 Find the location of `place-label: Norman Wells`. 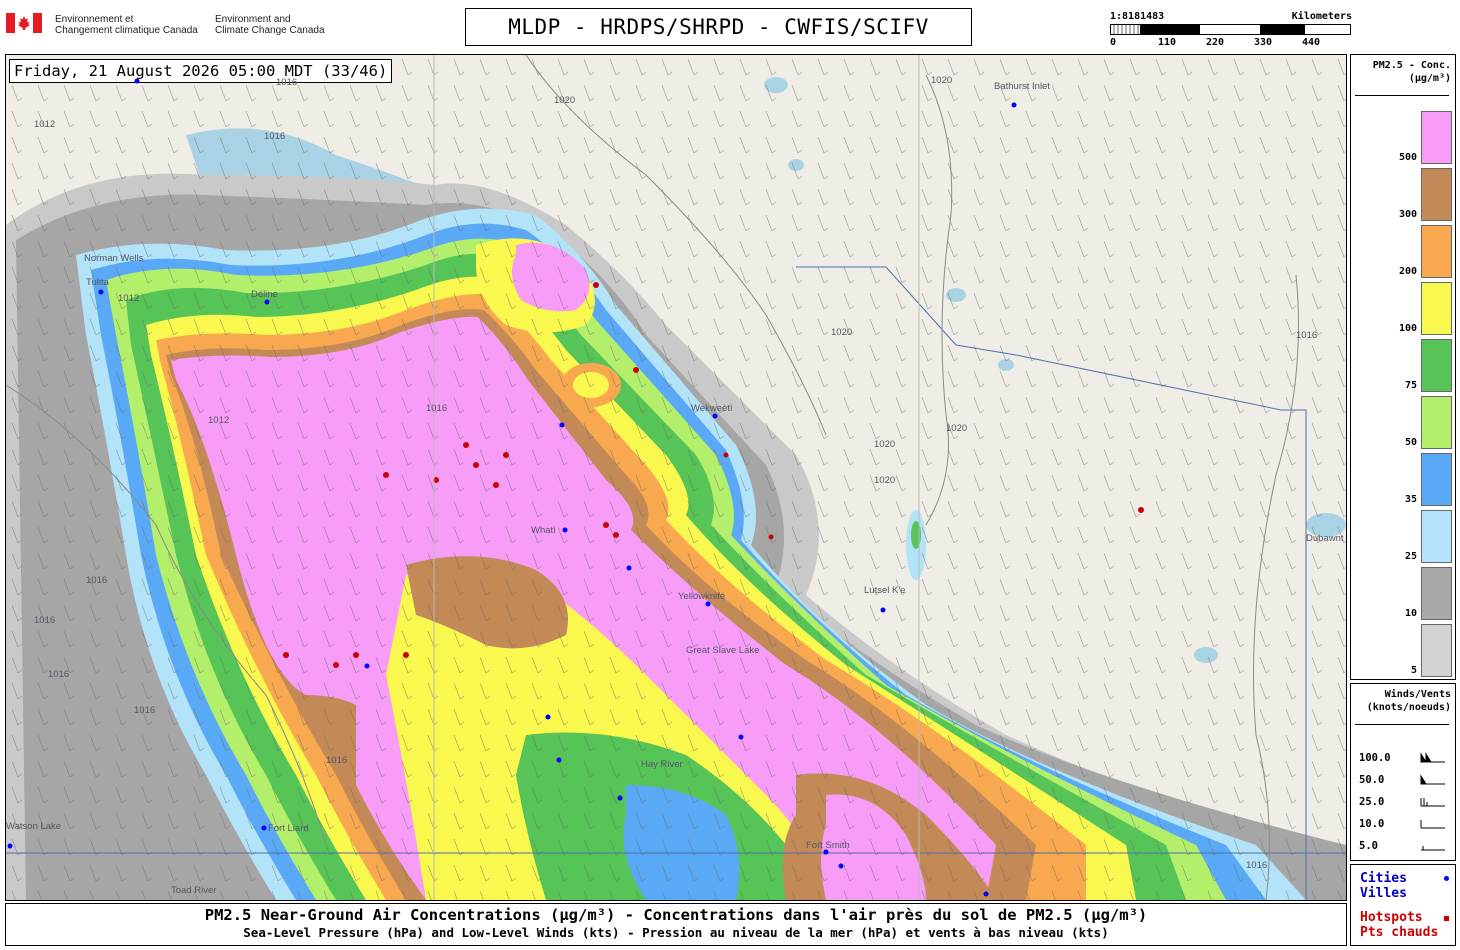

place-label: Norman Wells is located at coordinates (114, 258).